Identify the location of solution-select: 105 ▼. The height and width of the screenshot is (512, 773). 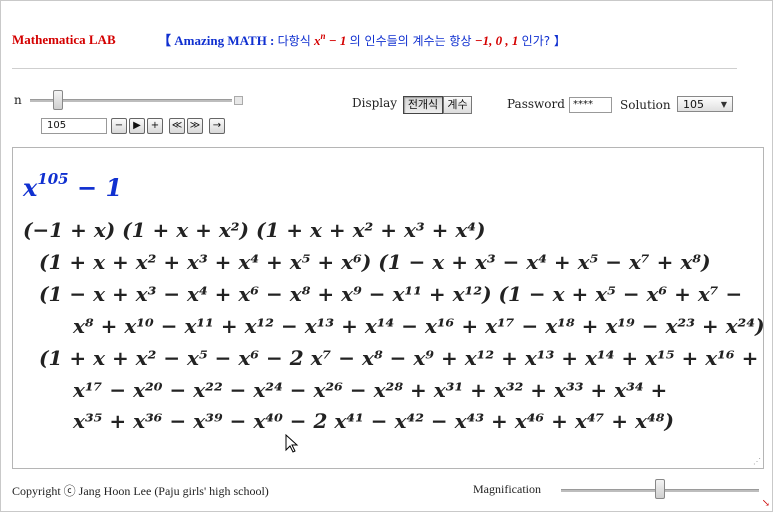
(705, 104).